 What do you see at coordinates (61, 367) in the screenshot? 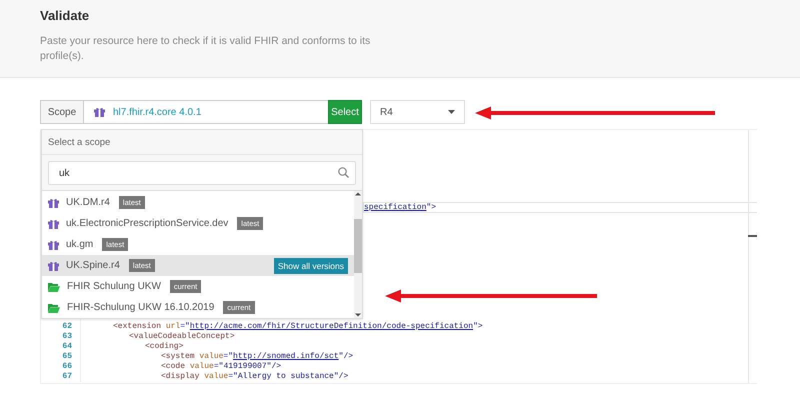
I see `line-number: 66` at bounding box center [61, 367].